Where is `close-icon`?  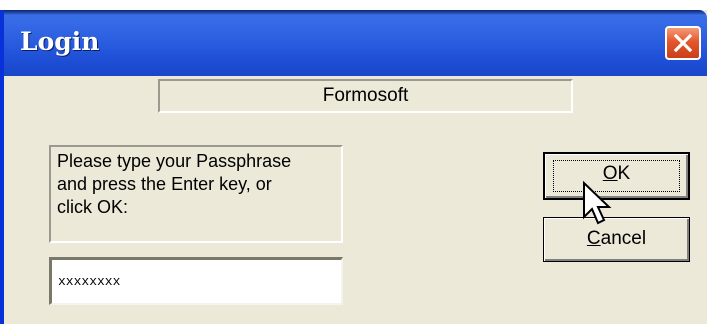
close-icon is located at coordinates (683, 43).